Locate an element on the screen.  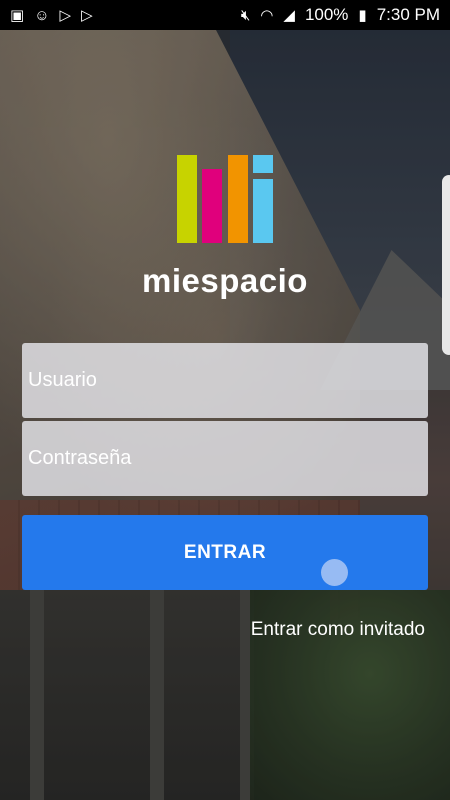
notification-icon: ▣ is located at coordinates (17, 15).